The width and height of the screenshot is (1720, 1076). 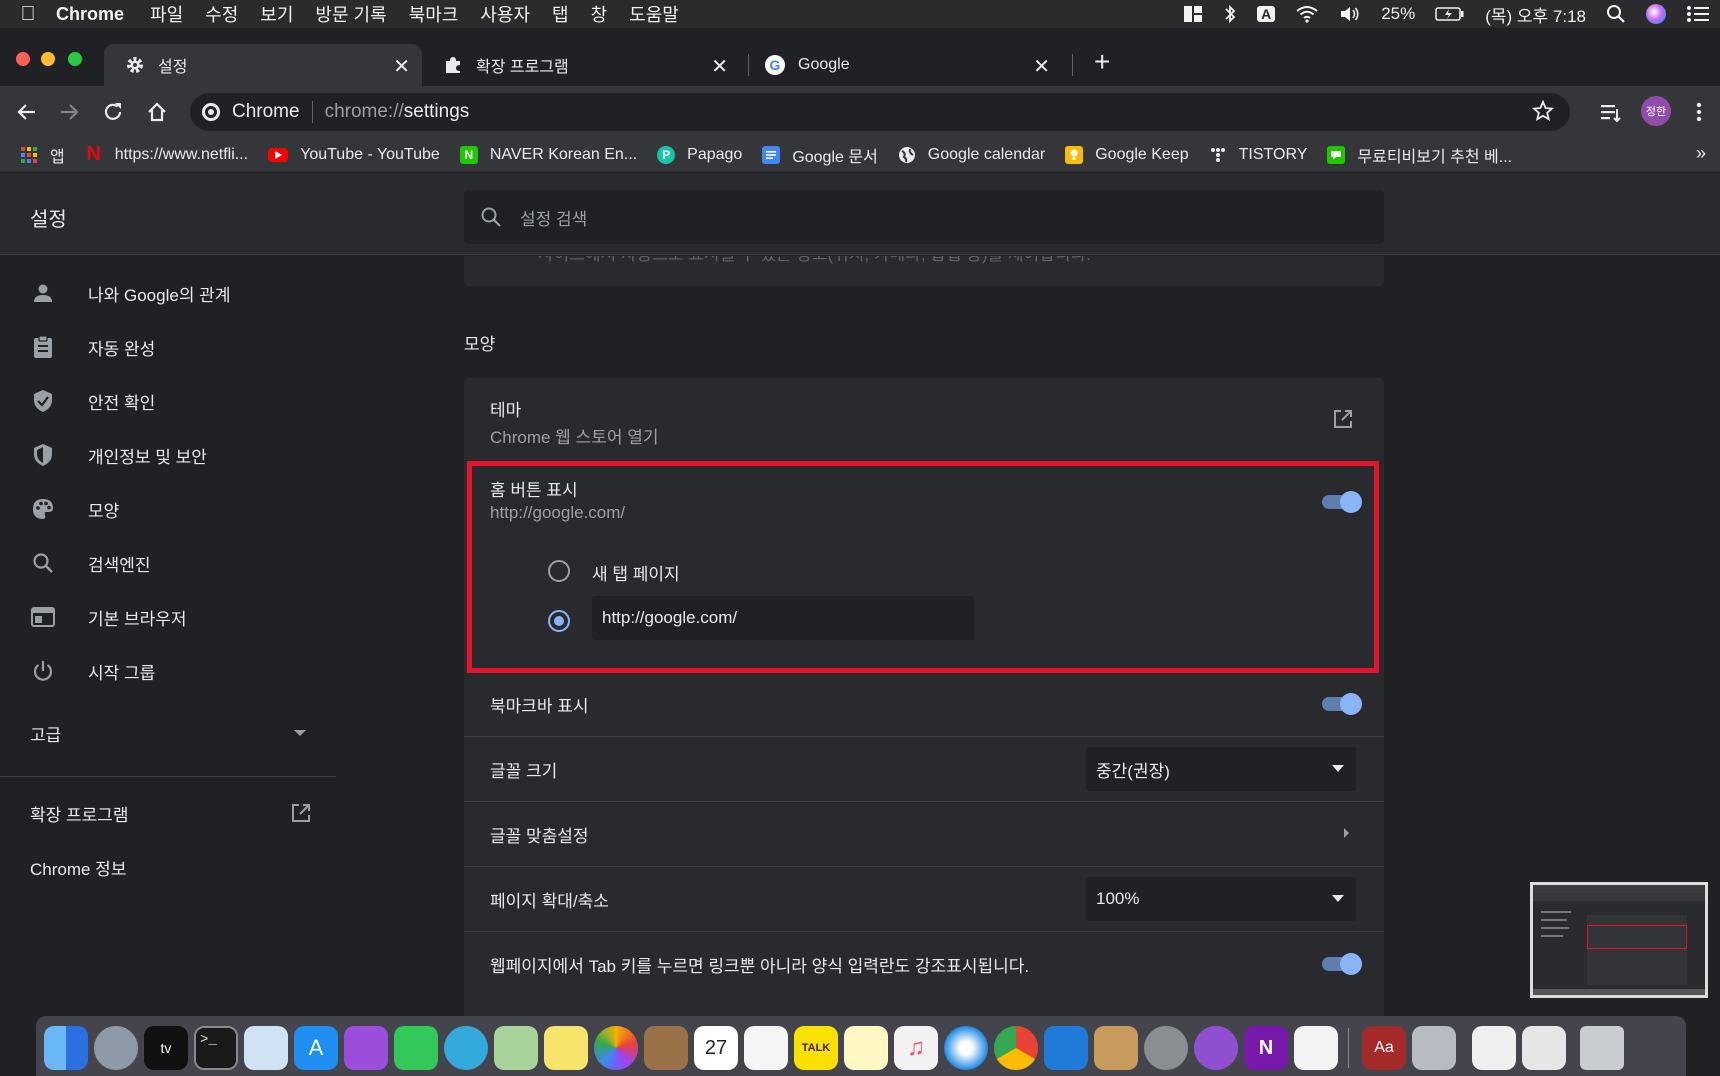 I want to click on window-zoom-button, so click(x=75, y=59).